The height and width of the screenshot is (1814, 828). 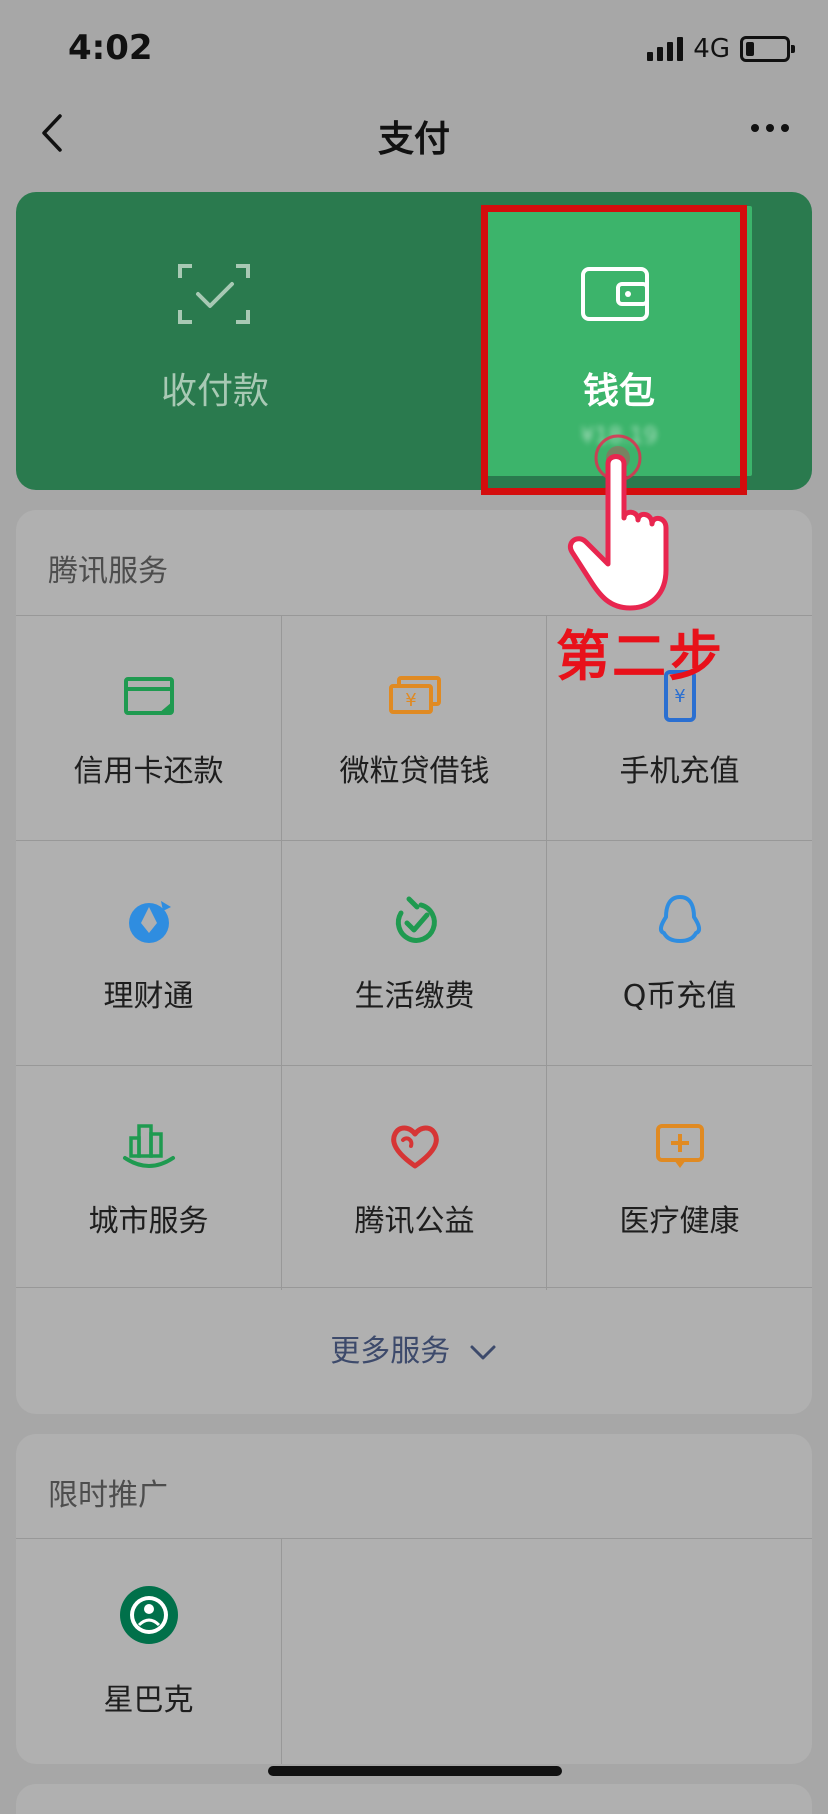 I want to click on service-licaitong: 理财通, so click(x=148, y=953).